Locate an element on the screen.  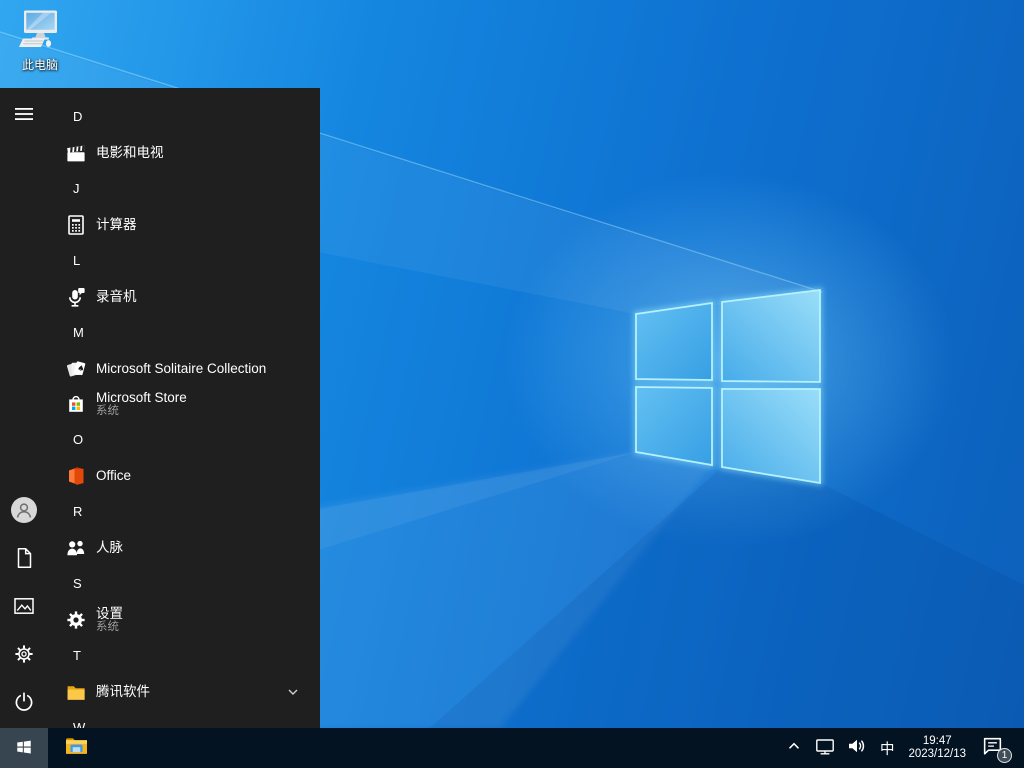
app-item-label: 录音机 is located at coordinates (116, 296).